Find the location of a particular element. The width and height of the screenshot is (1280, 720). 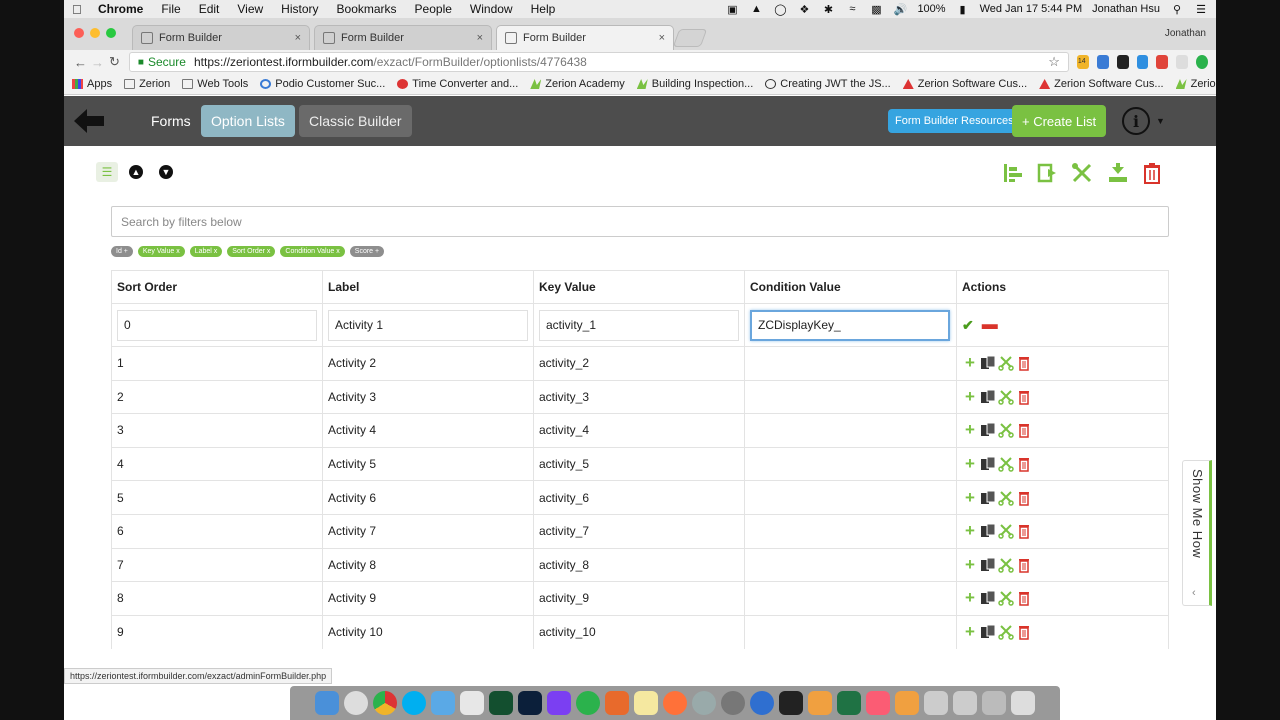

cell-key-value: activity_3 is located at coordinates (639, 396).